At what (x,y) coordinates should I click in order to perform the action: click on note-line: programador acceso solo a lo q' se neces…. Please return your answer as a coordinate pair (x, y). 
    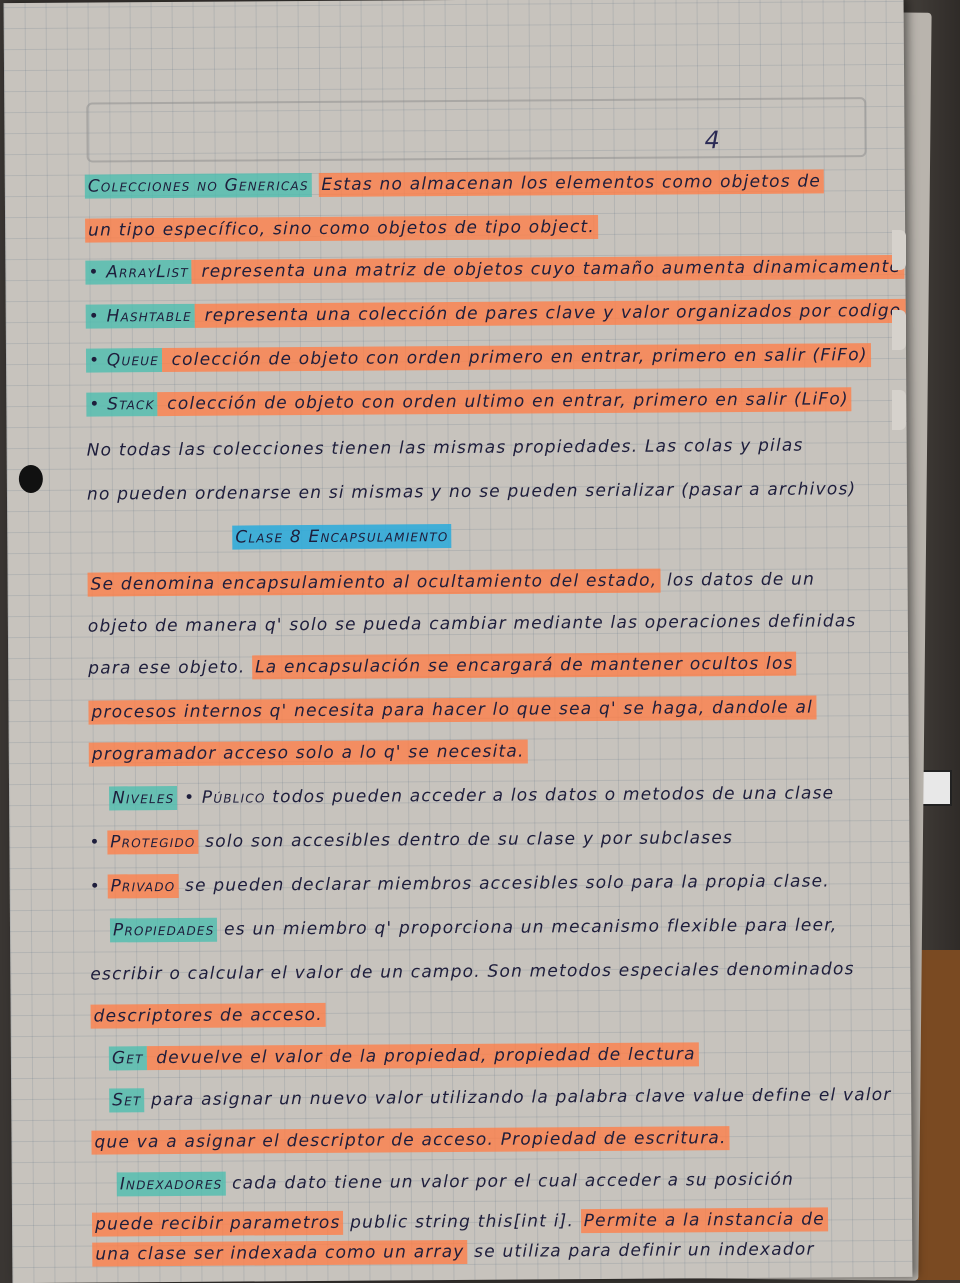
    Looking at the image, I should click on (488, 752).